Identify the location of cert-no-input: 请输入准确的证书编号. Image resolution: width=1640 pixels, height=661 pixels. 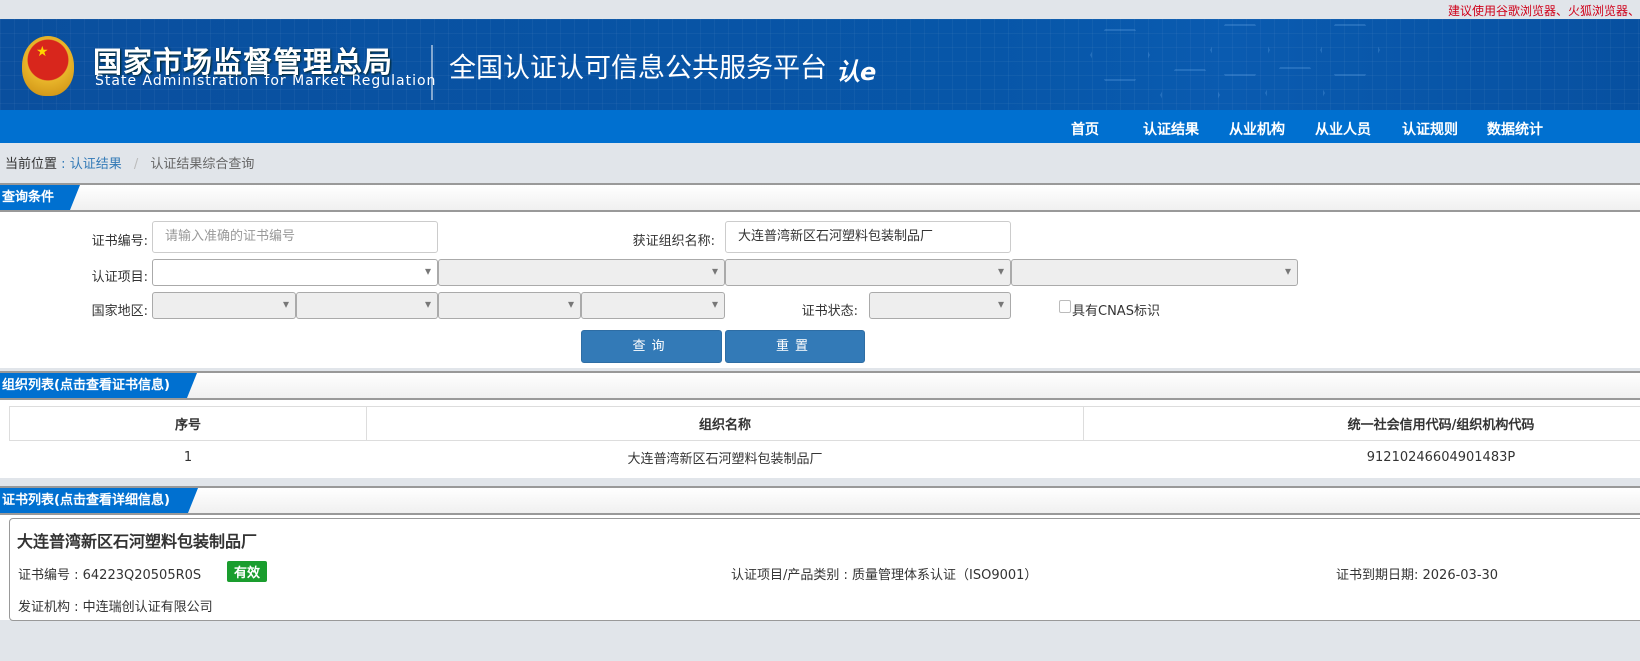
(295, 237).